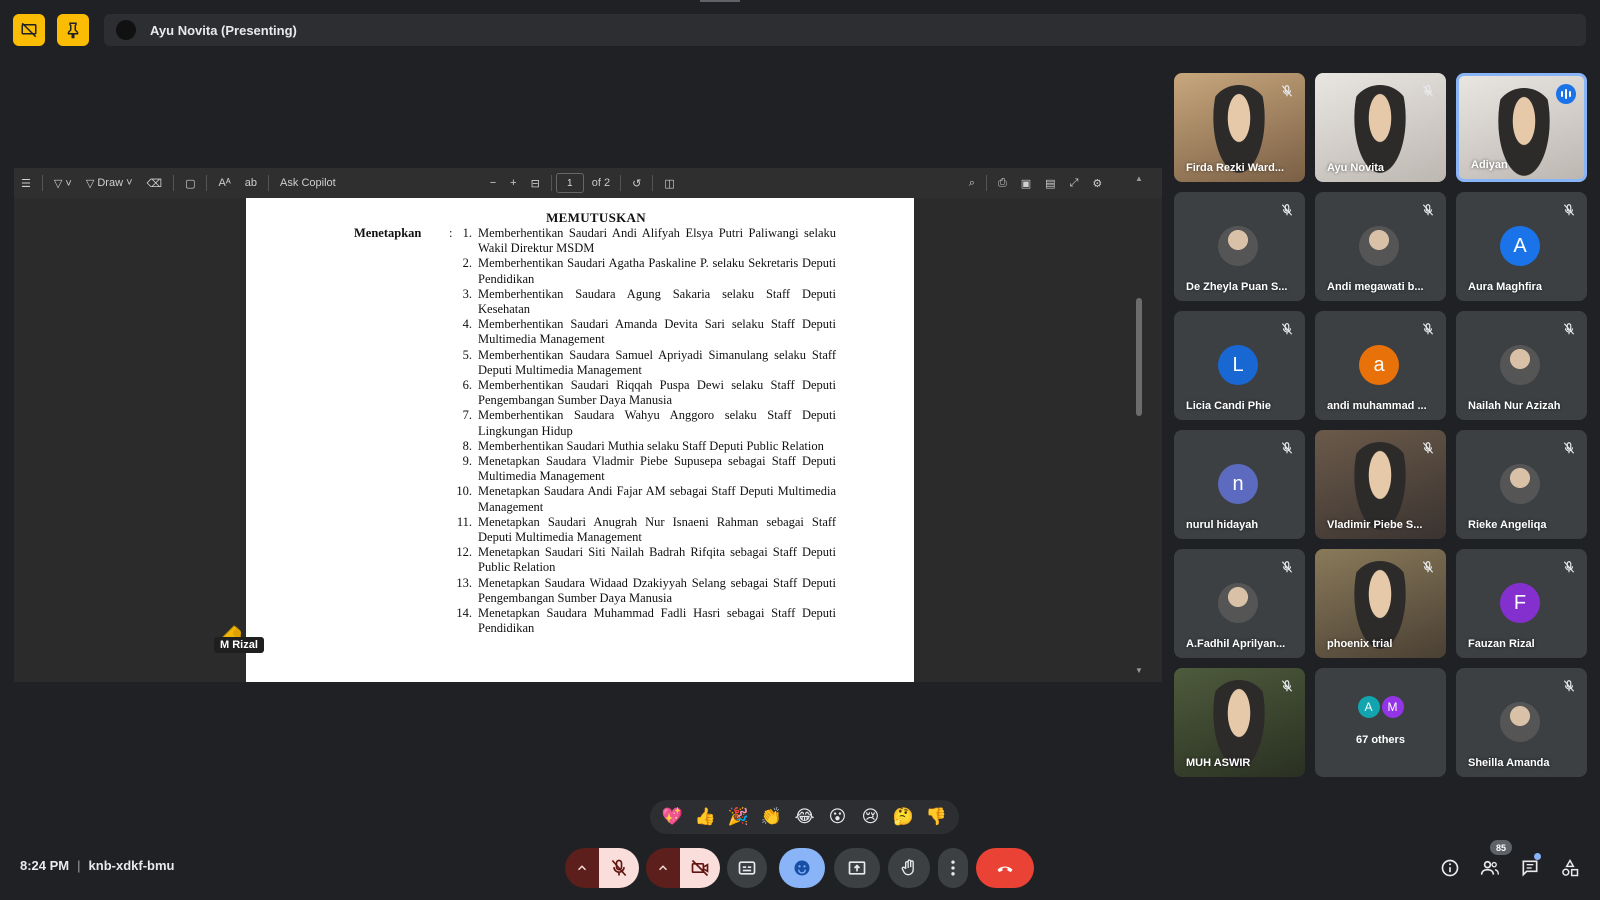  Describe the element at coordinates (1380, 722) in the screenshot. I see `participant-tile: A M 67 others` at that location.